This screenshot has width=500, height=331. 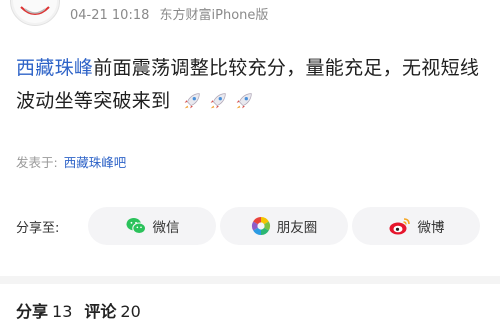 What do you see at coordinates (95, 162) in the screenshot?
I see `bar-link: 西藏珠峰吧` at bounding box center [95, 162].